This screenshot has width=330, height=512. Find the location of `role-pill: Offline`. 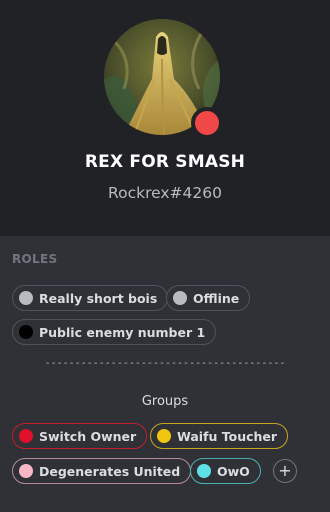

role-pill: Offline is located at coordinates (208, 298).